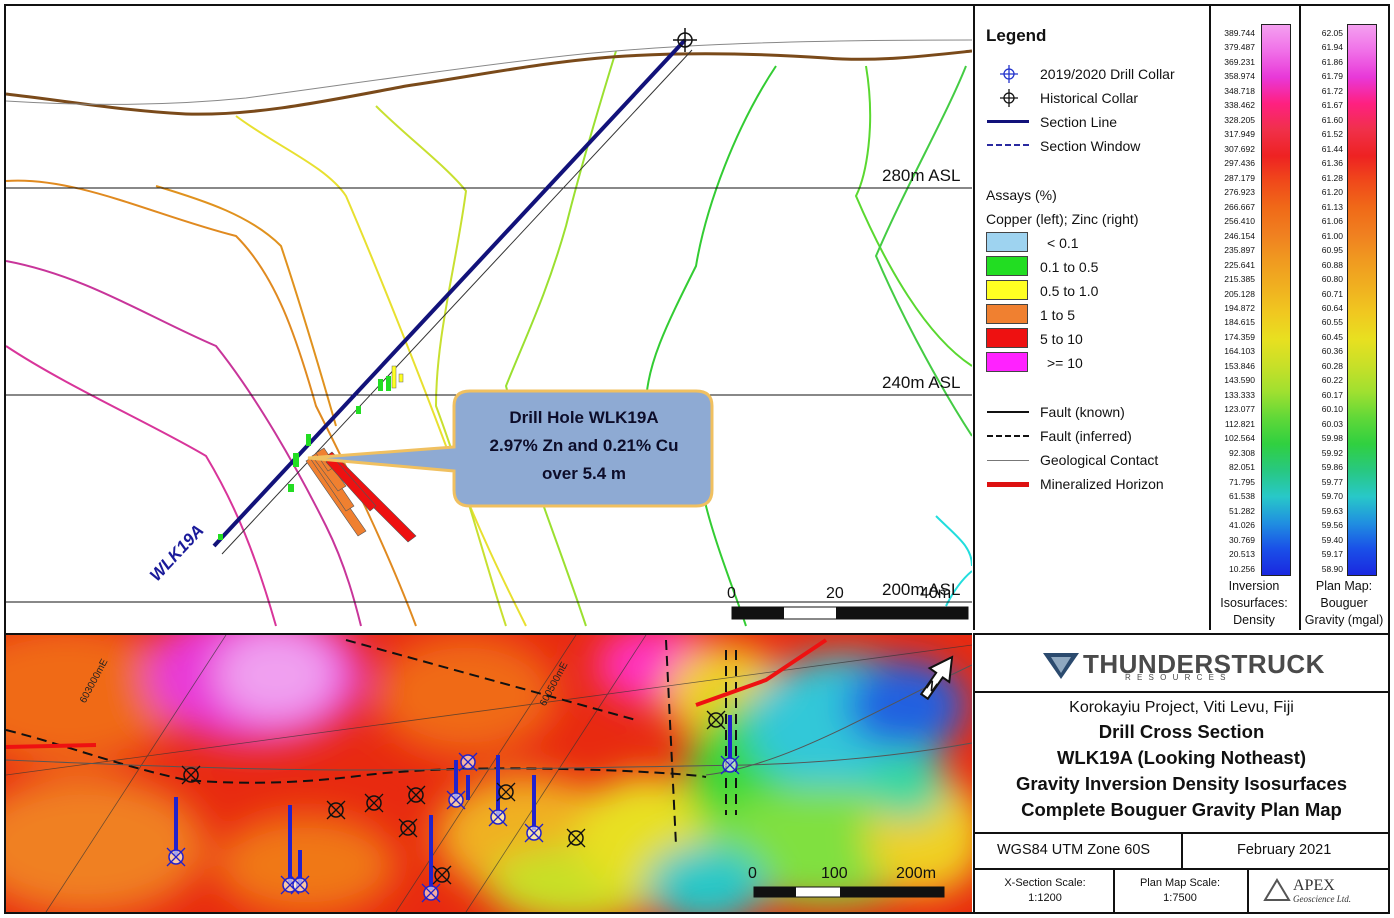  I want to click on plan-scale-bar, so click(849, 892).